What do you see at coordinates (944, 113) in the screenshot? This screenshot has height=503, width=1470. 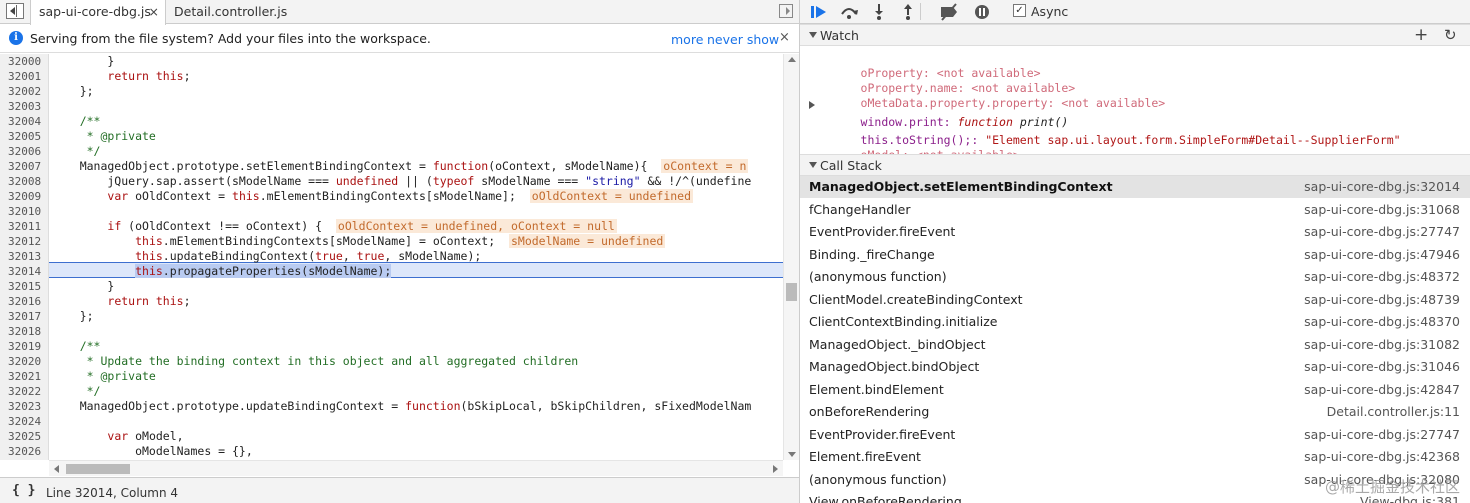 I see `watch-item: window.print: function print()` at bounding box center [944, 113].